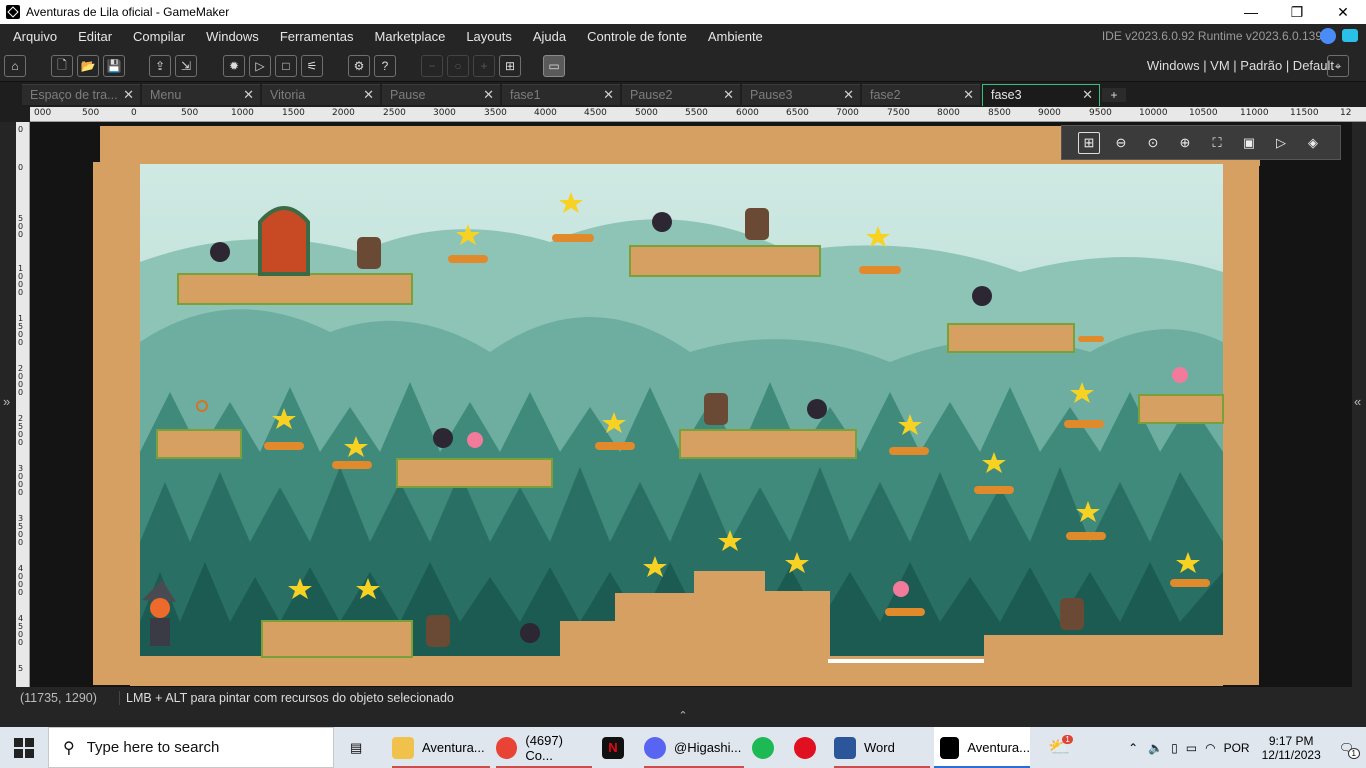  Describe the element at coordinates (1217, 143) in the screenshot. I see `fit-view-icon: ⛶` at that location.